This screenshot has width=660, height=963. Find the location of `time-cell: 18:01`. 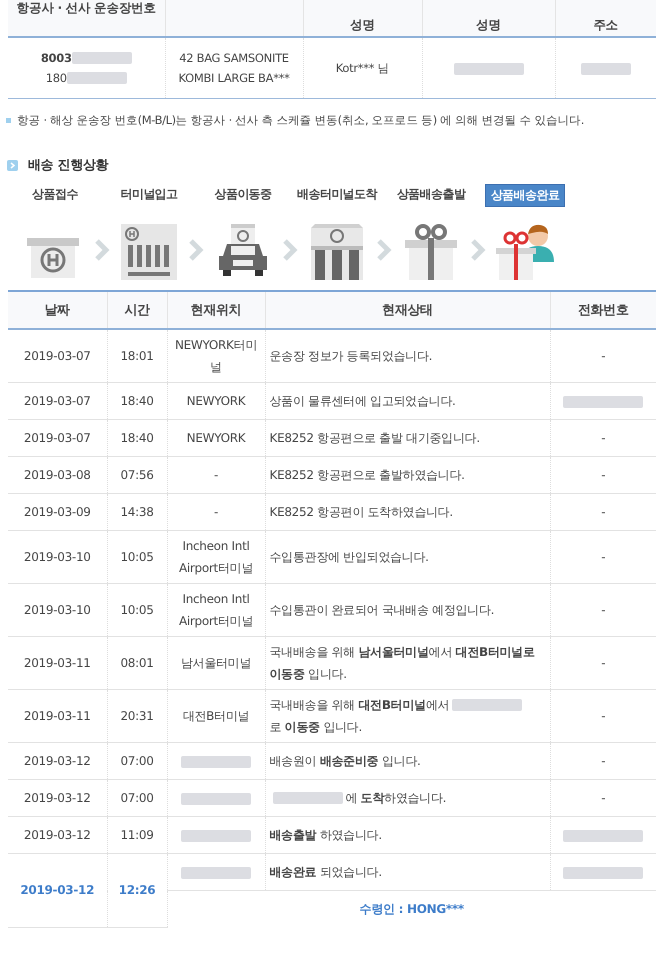

time-cell: 18:01 is located at coordinates (137, 356).